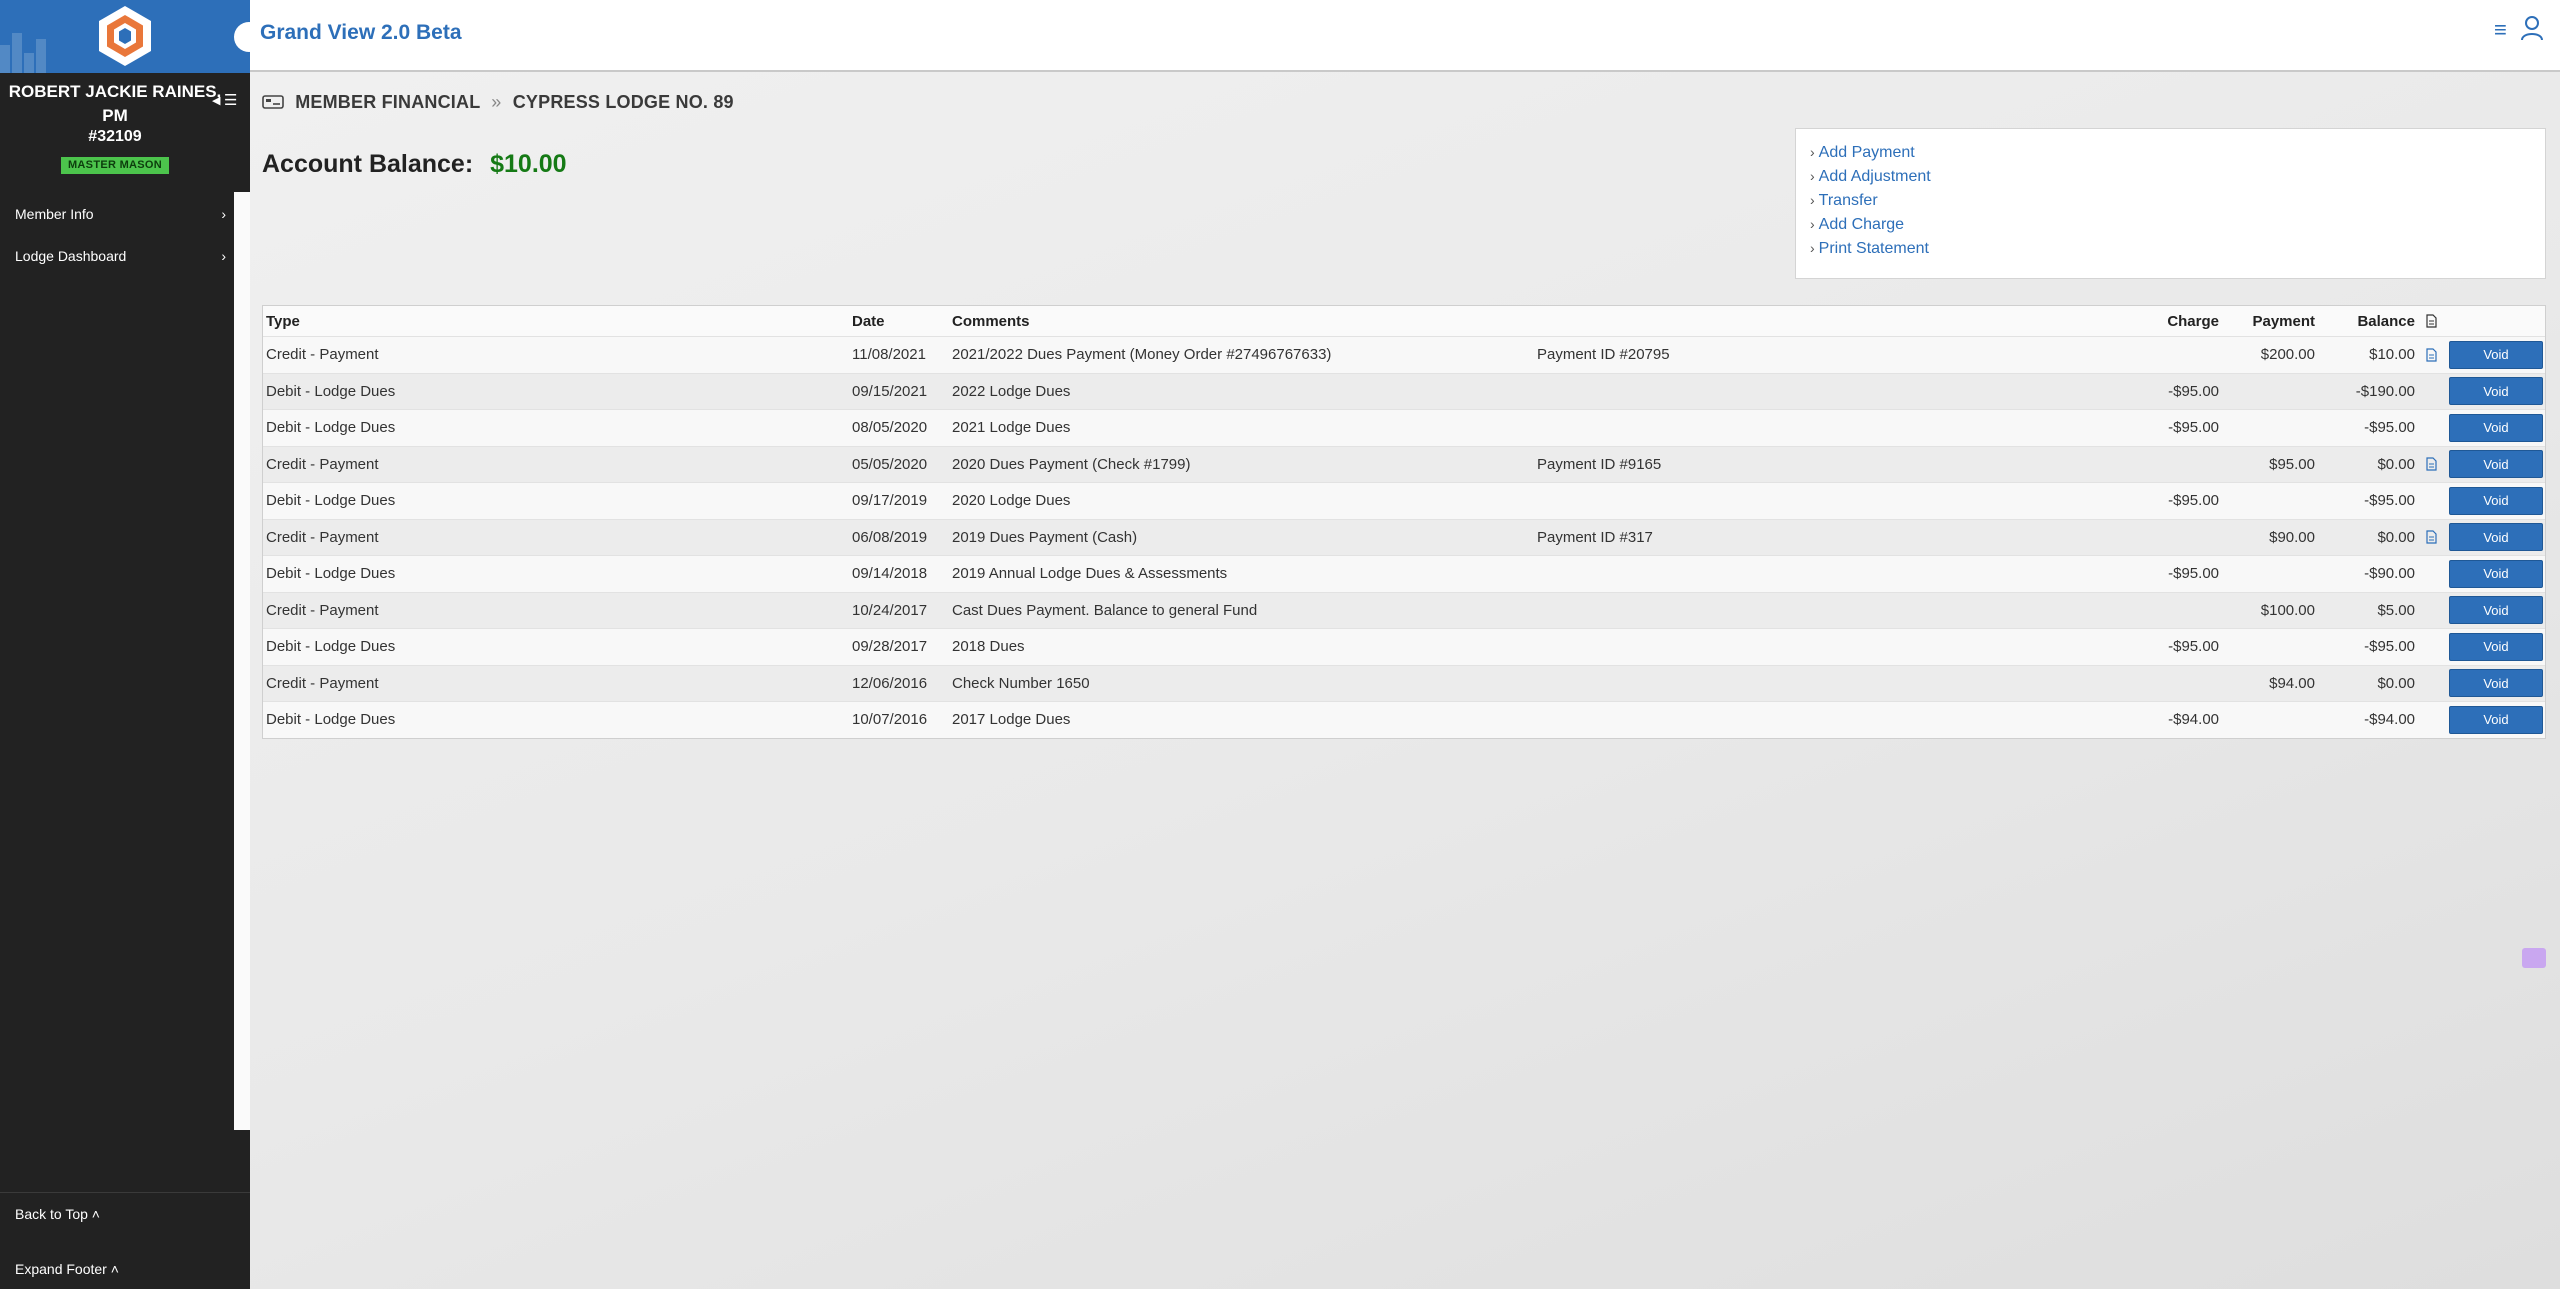 The width and height of the screenshot is (2560, 1289). Describe the element at coordinates (2355, 321) in the screenshot. I see `column-header-balance: Balance` at that location.